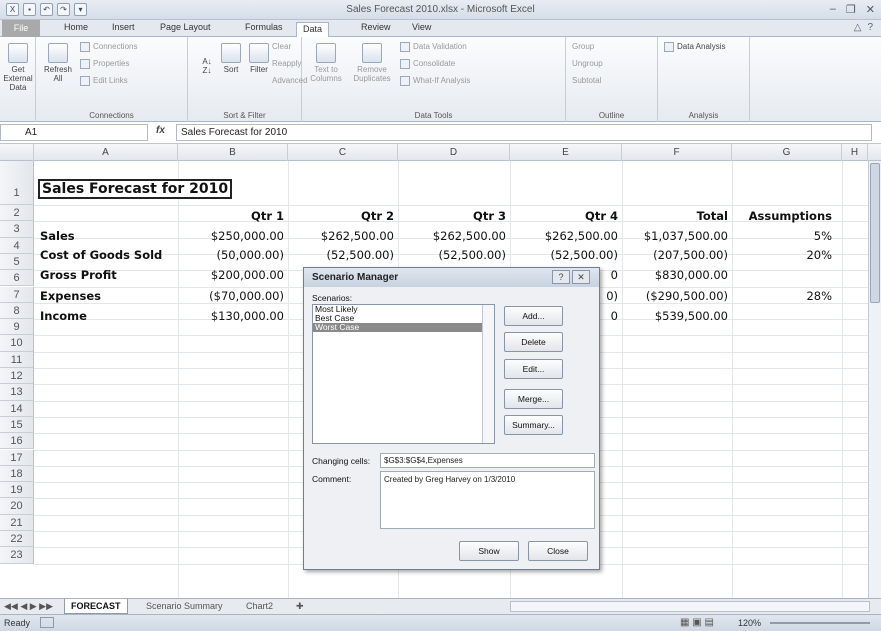 The width and height of the screenshot is (881, 631). I want to click on row-header-7: 7, so click(17, 294).